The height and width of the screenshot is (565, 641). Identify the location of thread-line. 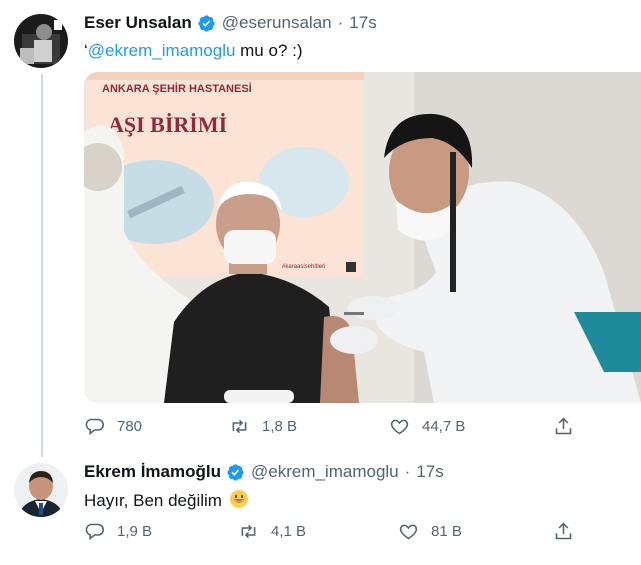
(42, 265).